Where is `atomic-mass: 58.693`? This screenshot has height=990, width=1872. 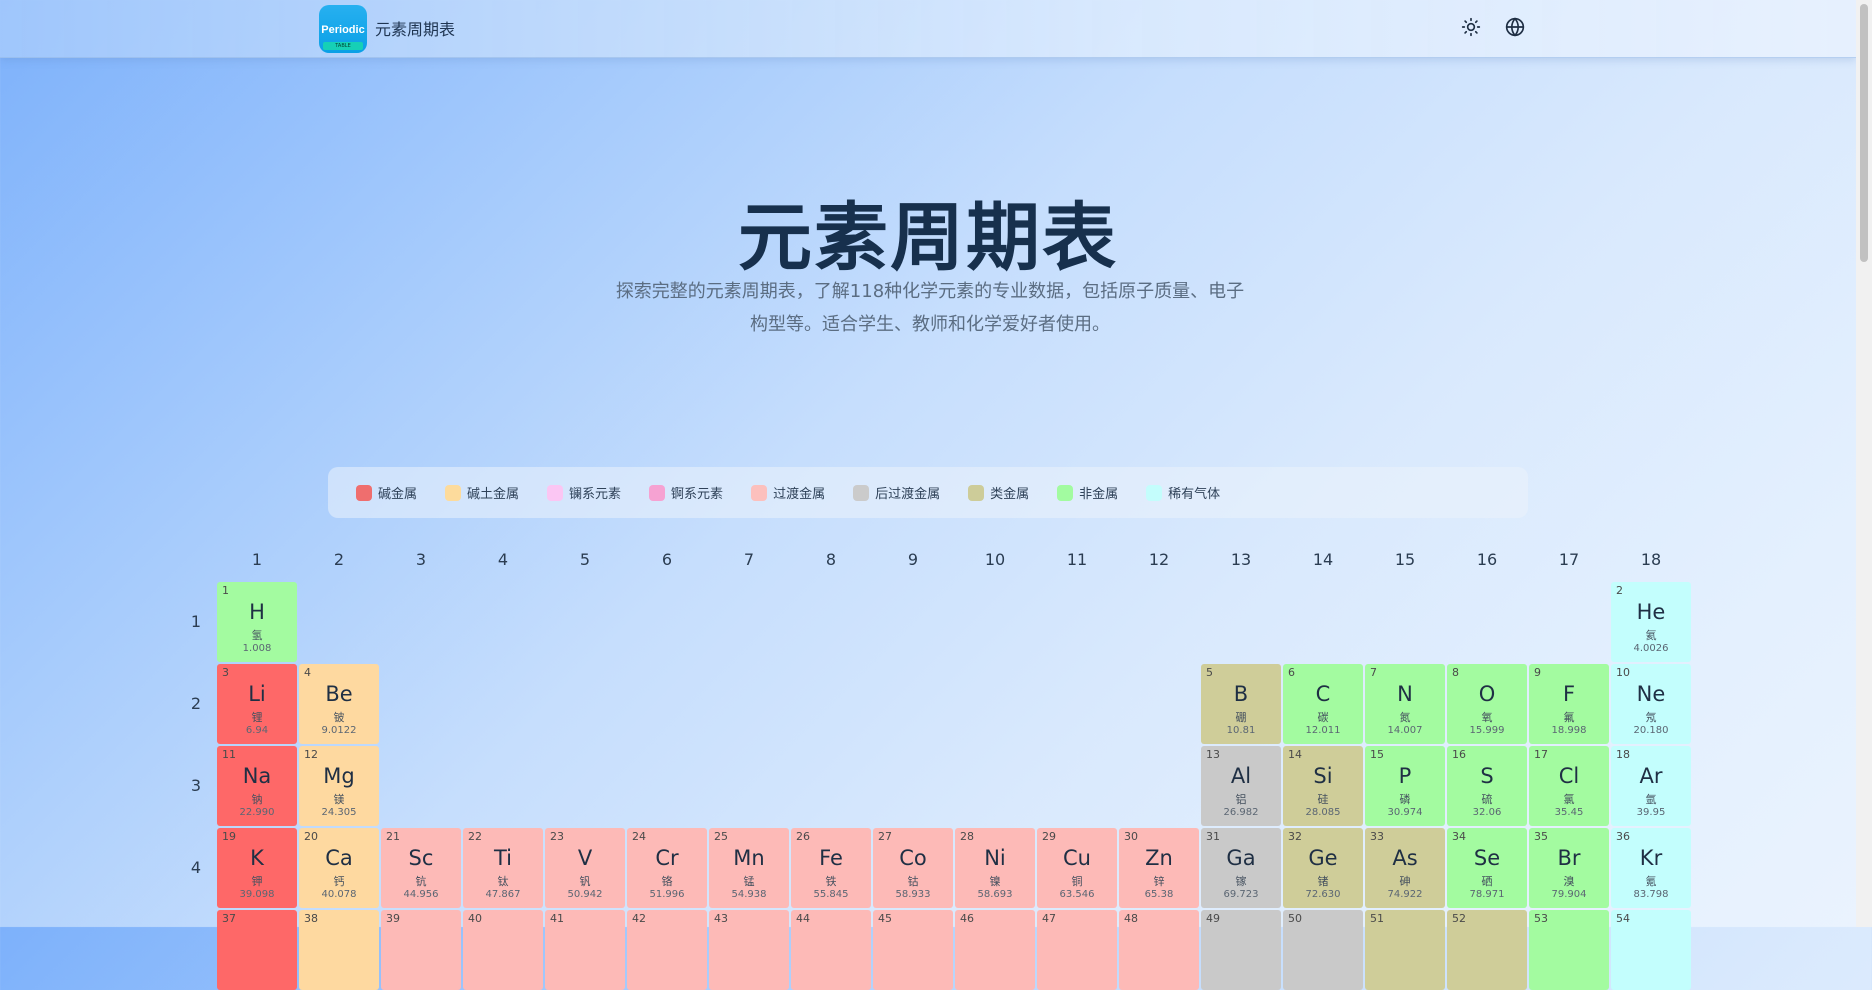 atomic-mass: 58.693 is located at coordinates (995, 894).